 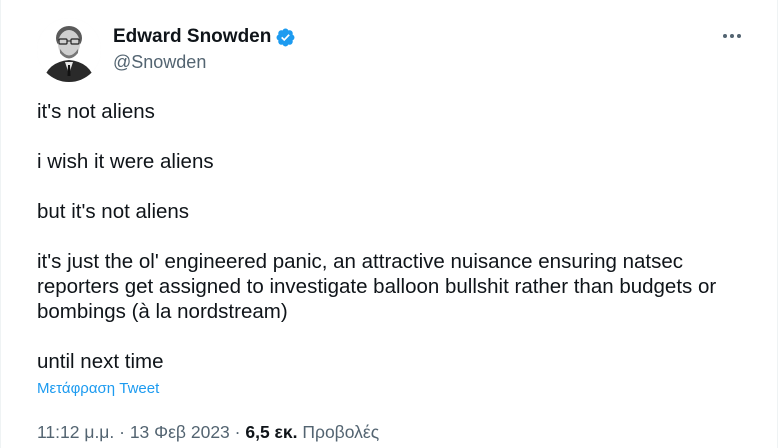 I want to click on more-options-icon, so click(x=732, y=36).